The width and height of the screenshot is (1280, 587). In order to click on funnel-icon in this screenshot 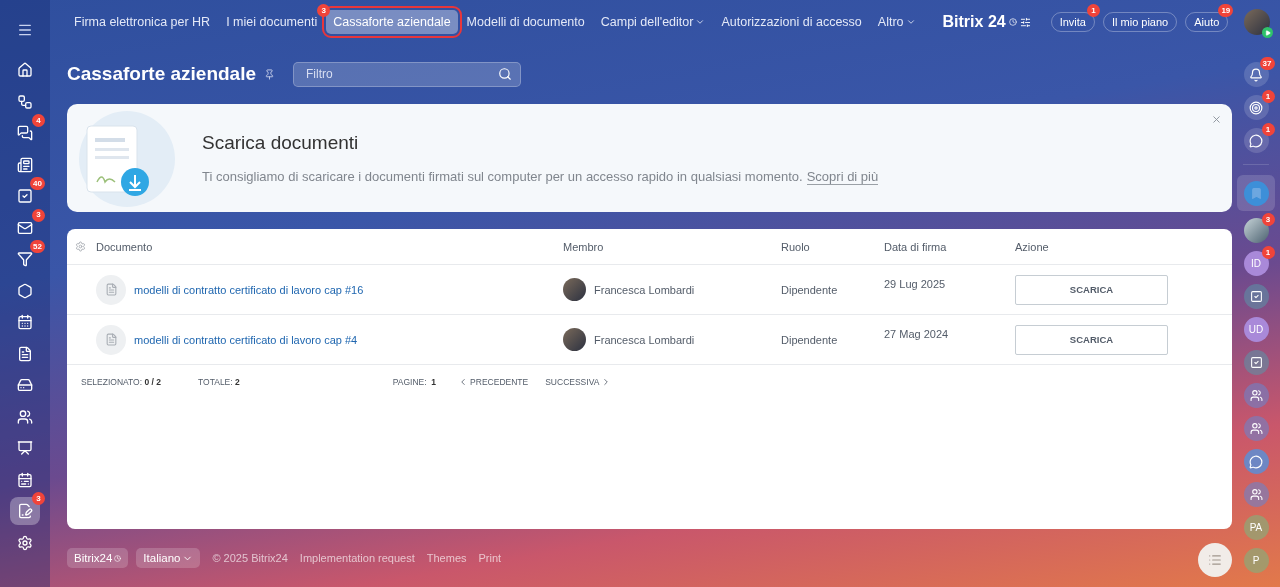, I will do `click(25, 259)`.